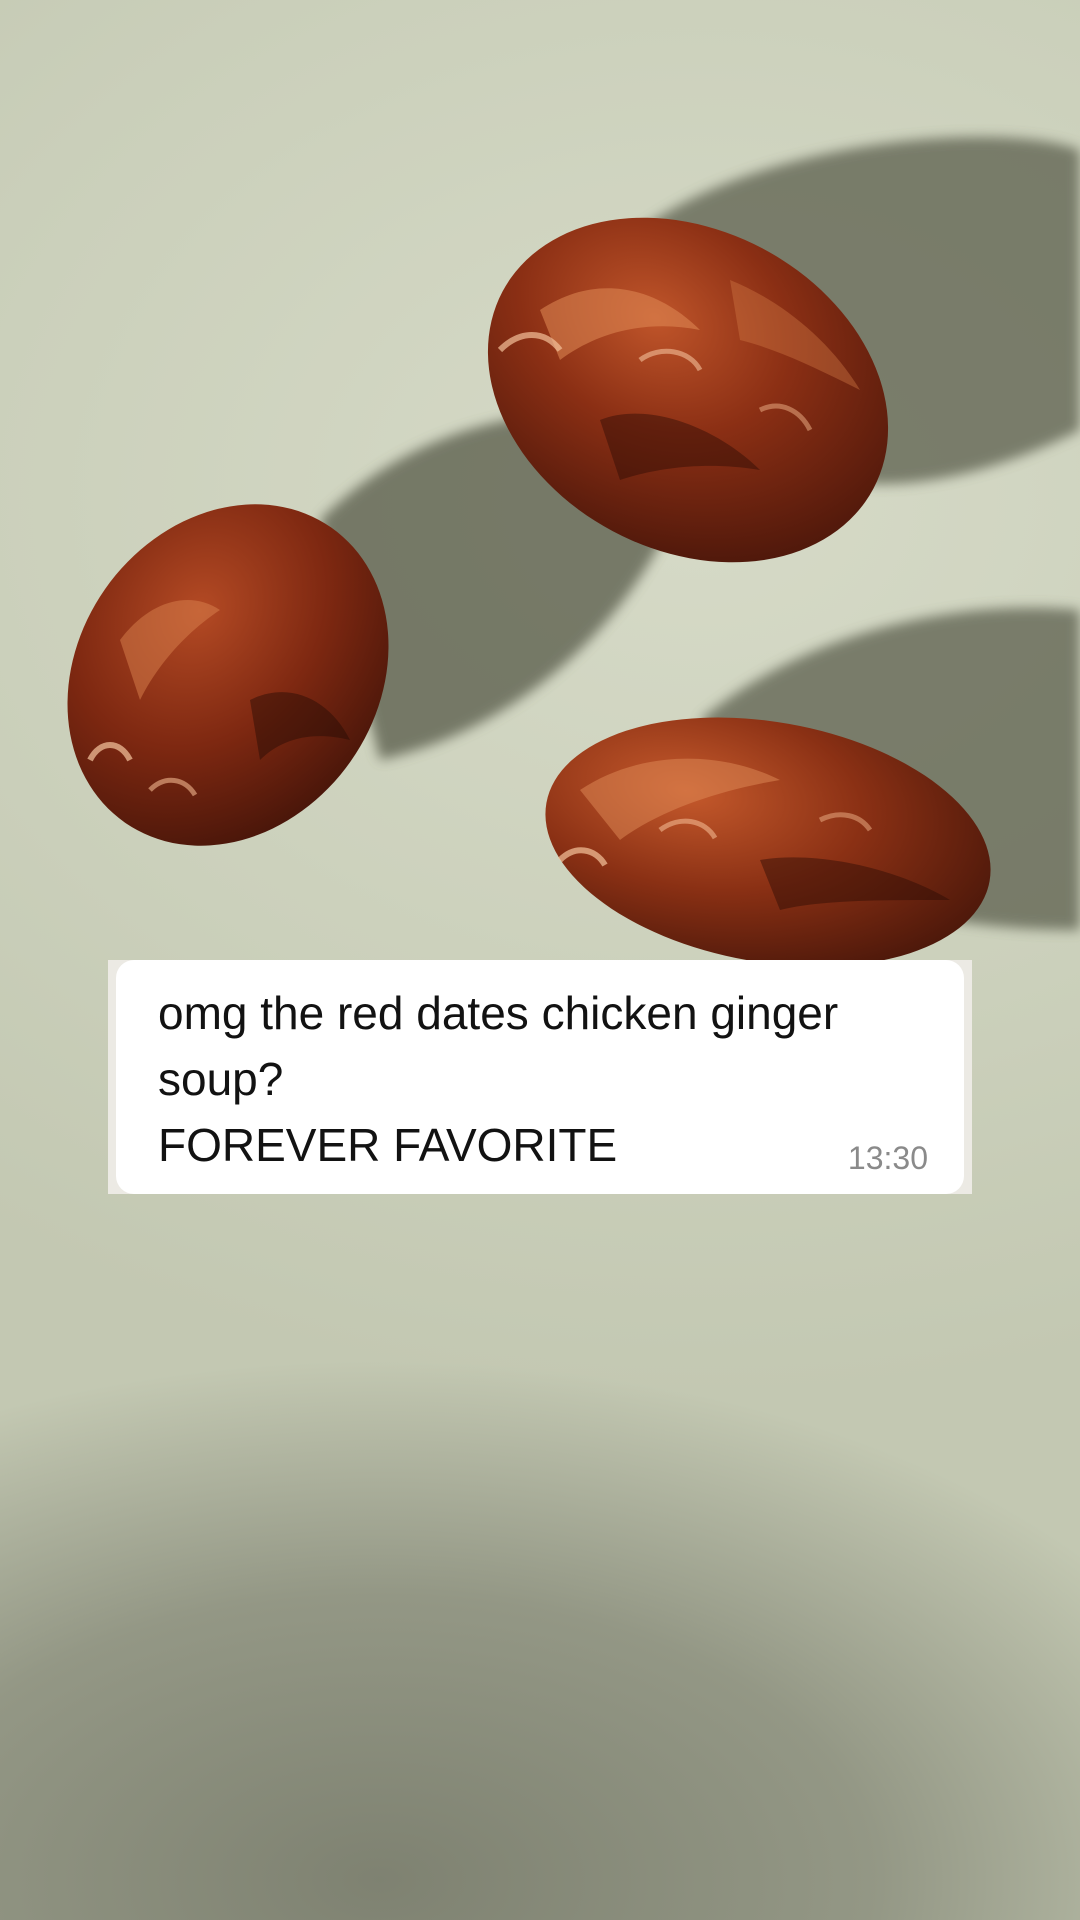 The image size is (1080, 1920). What do you see at coordinates (388, 1145) in the screenshot?
I see `message-text-line-3: FOREVER FAVORITE` at bounding box center [388, 1145].